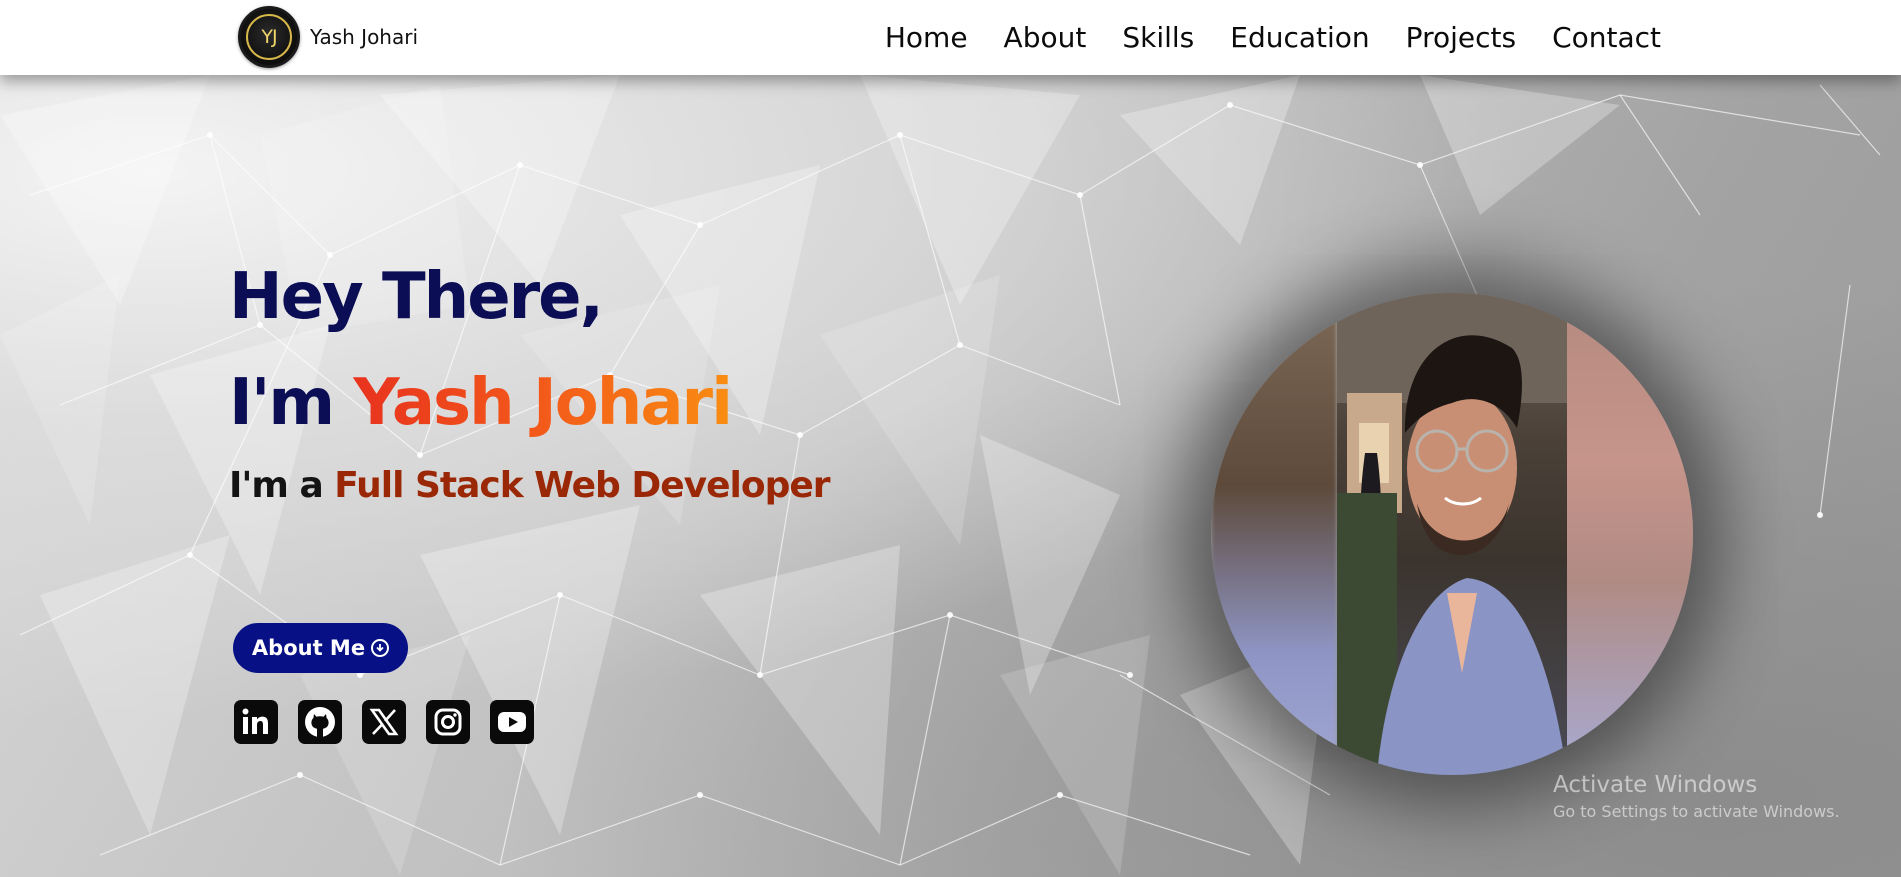 Image resolution: width=1901 pixels, height=877 pixels. What do you see at coordinates (308, 648) in the screenshot?
I see `about-me-label: About Me` at bounding box center [308, 648].